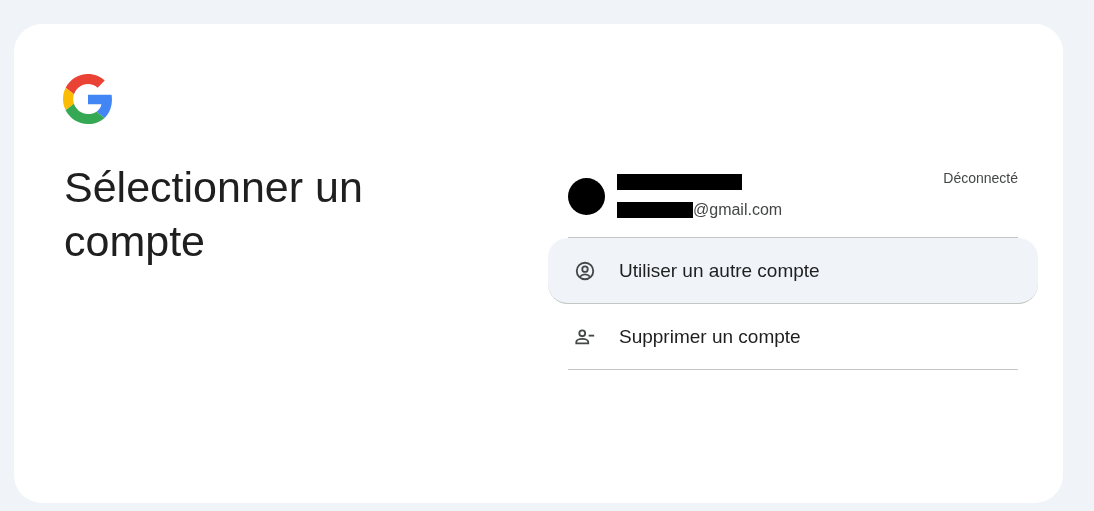 The width and height of the screenshot is (1094, 511). I want to click on account-email: @gmail.com, so click(738, 210).